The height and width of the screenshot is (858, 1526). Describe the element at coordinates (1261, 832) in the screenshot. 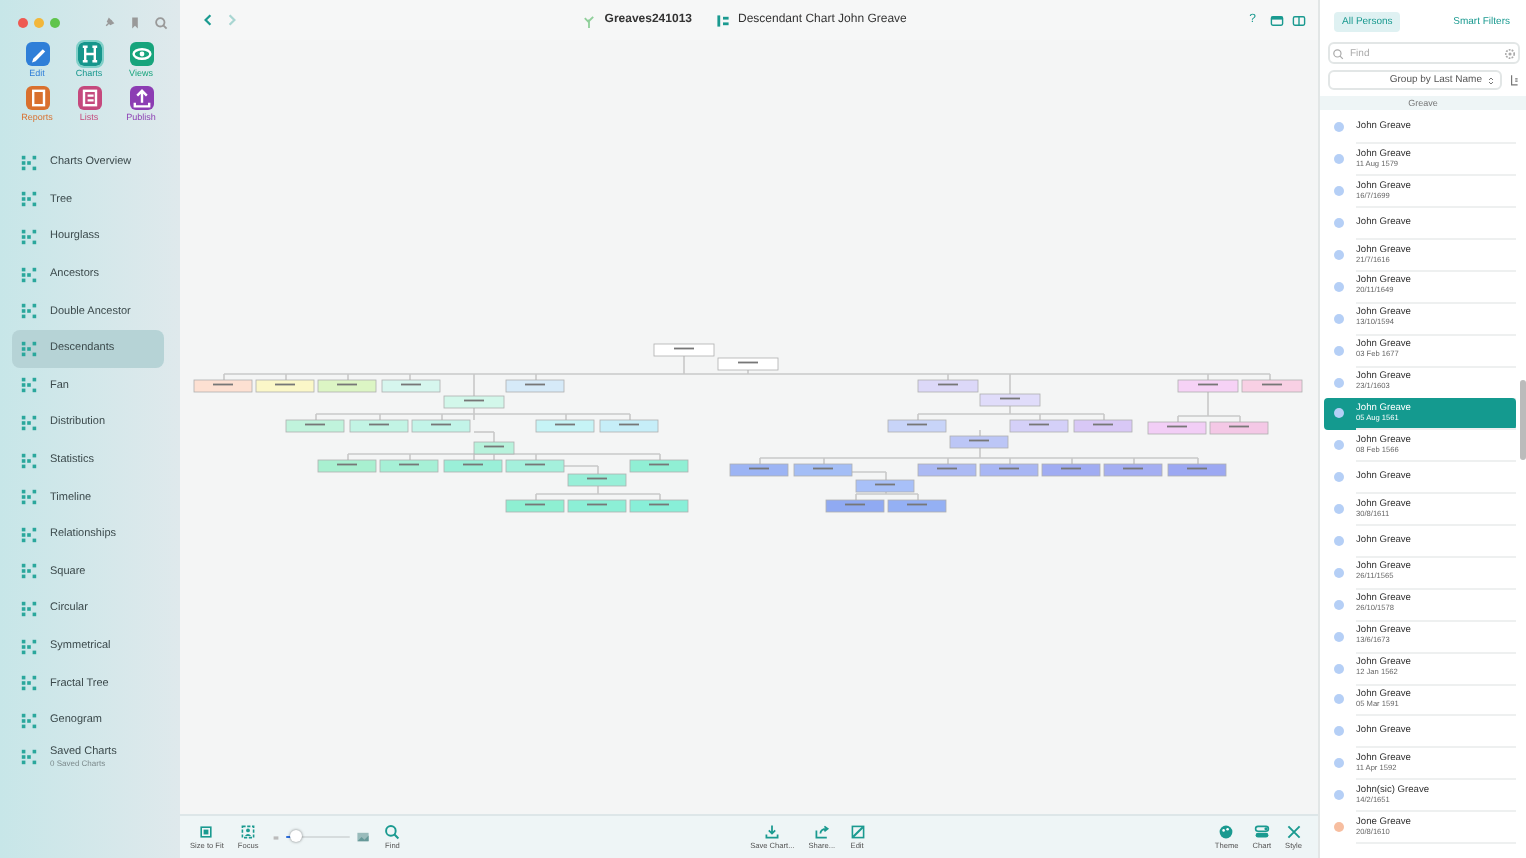

I see `toggles-icon` at that location.